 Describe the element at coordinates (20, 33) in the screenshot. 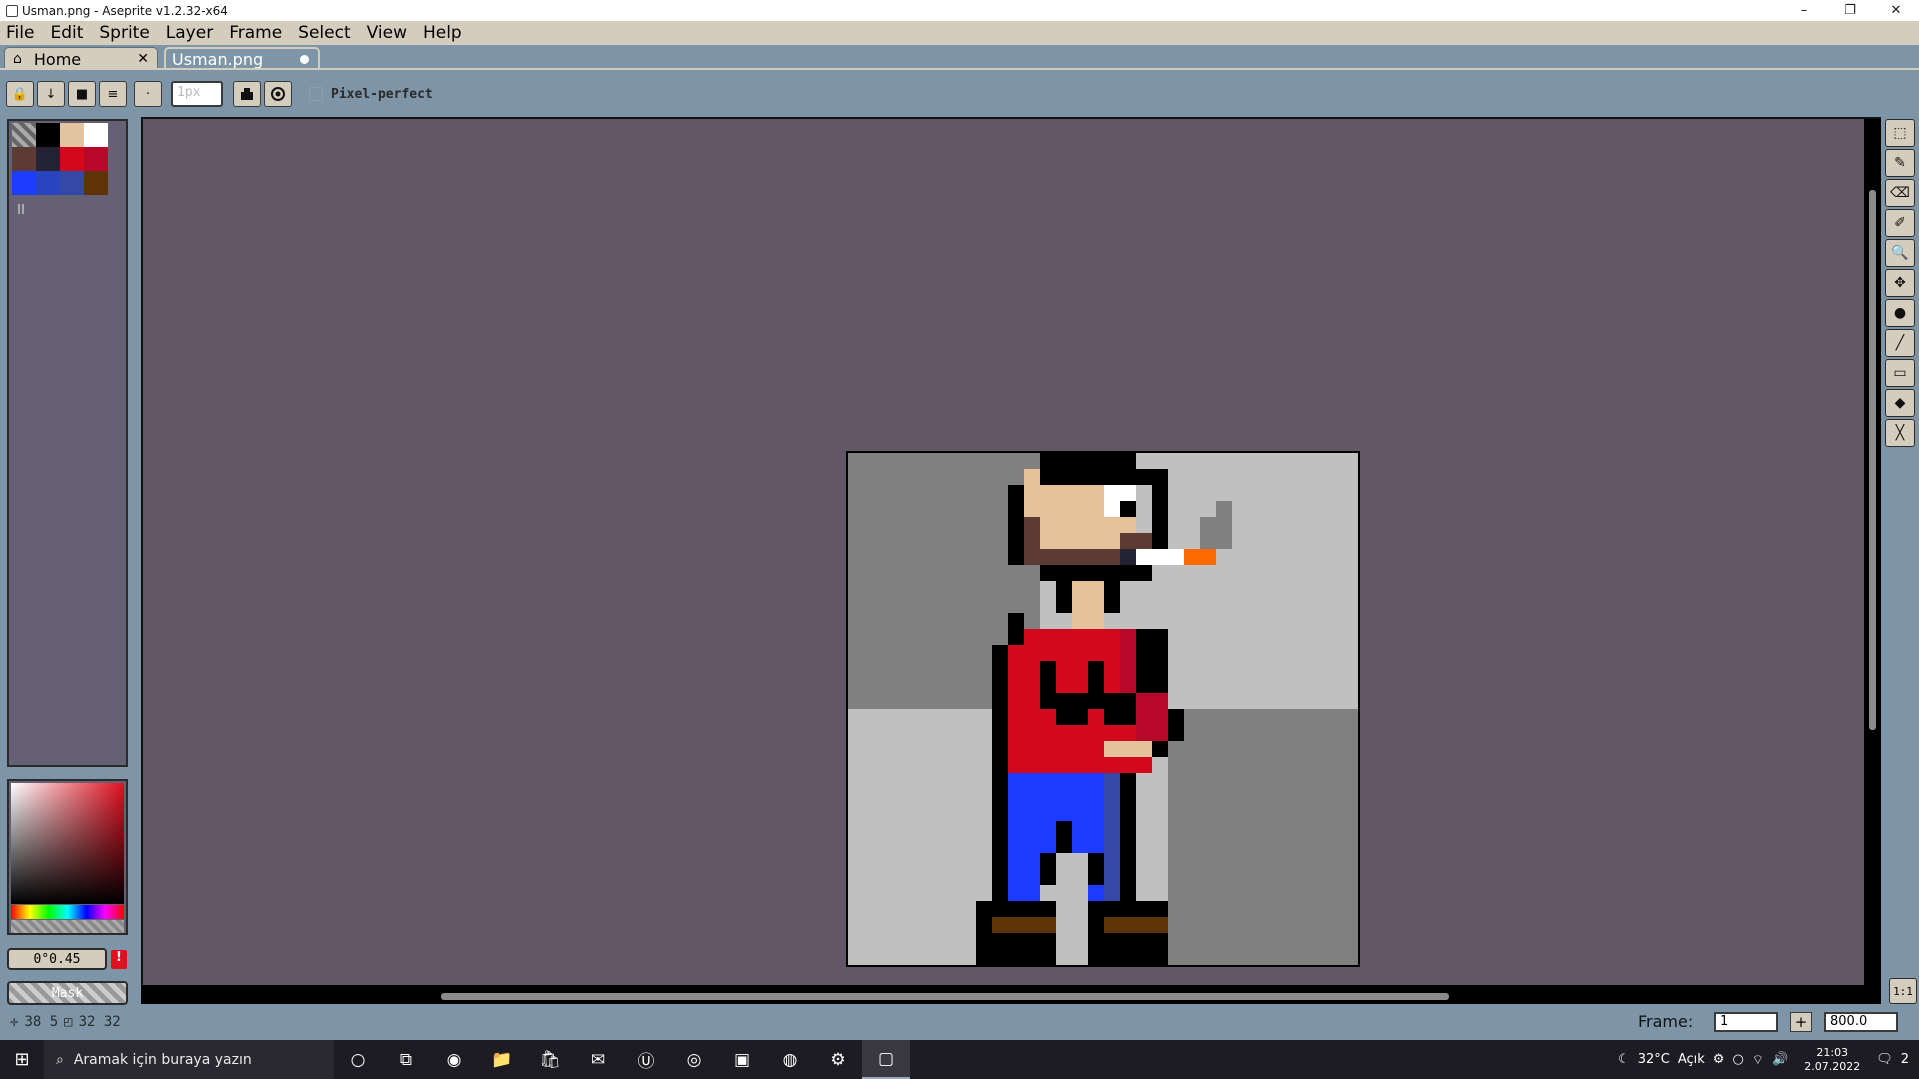

I see `menu-file: File` at that location.